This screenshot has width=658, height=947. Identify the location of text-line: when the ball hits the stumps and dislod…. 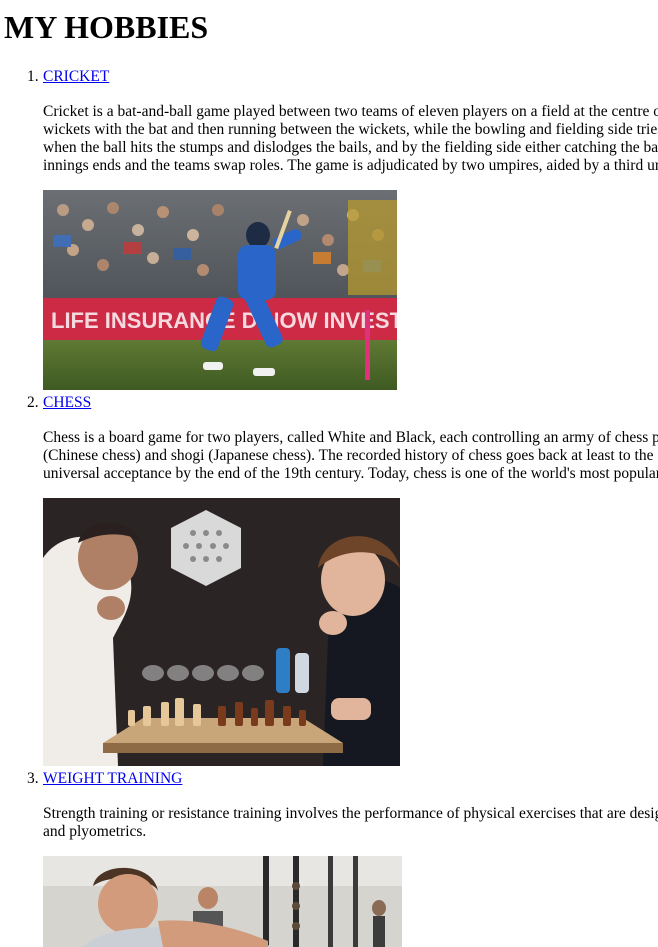
(350, 147).